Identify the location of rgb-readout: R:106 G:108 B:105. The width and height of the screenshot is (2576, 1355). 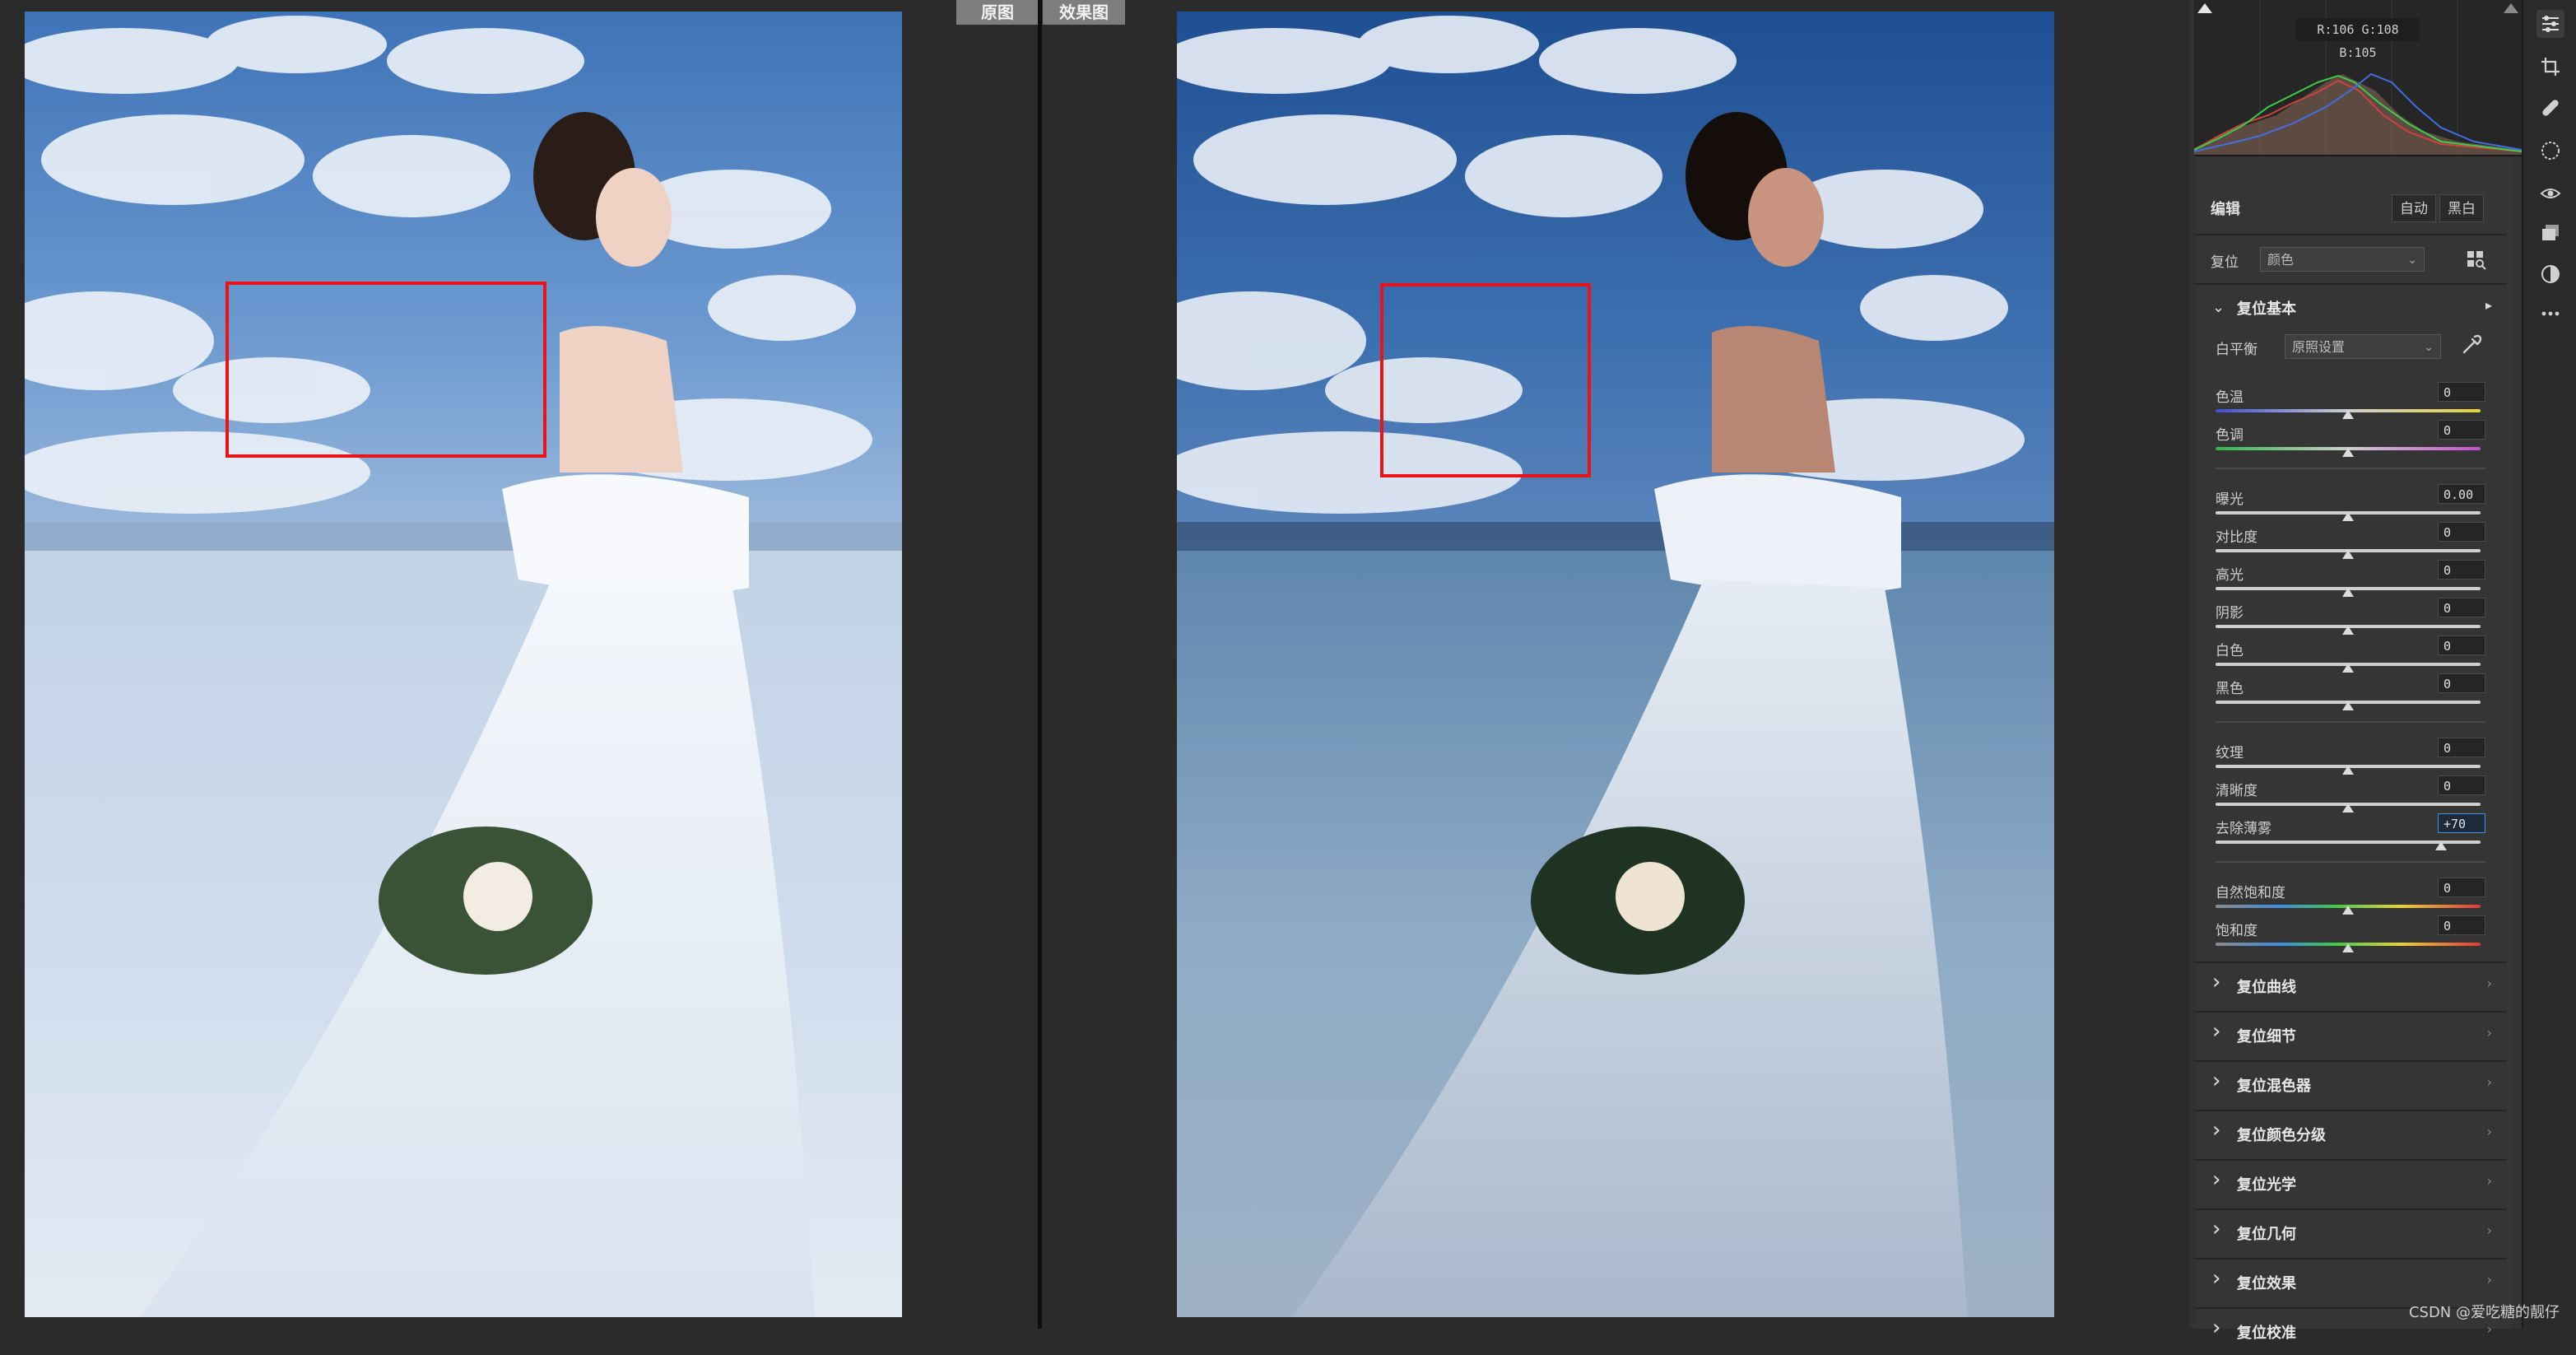
(2358, 39).